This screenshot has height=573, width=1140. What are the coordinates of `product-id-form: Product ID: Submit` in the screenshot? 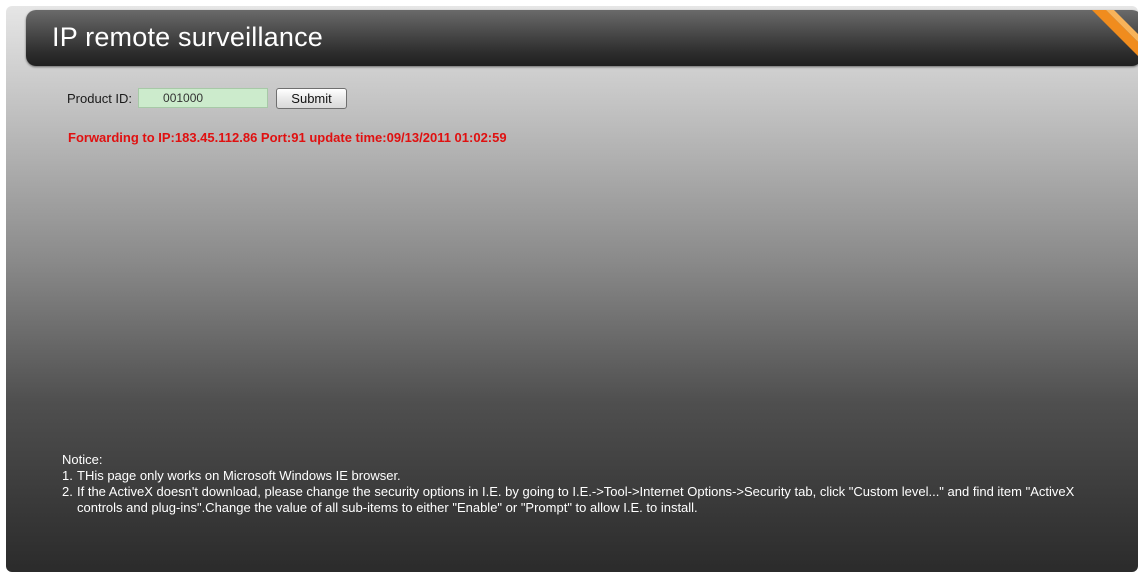 It's located at (207, 98).